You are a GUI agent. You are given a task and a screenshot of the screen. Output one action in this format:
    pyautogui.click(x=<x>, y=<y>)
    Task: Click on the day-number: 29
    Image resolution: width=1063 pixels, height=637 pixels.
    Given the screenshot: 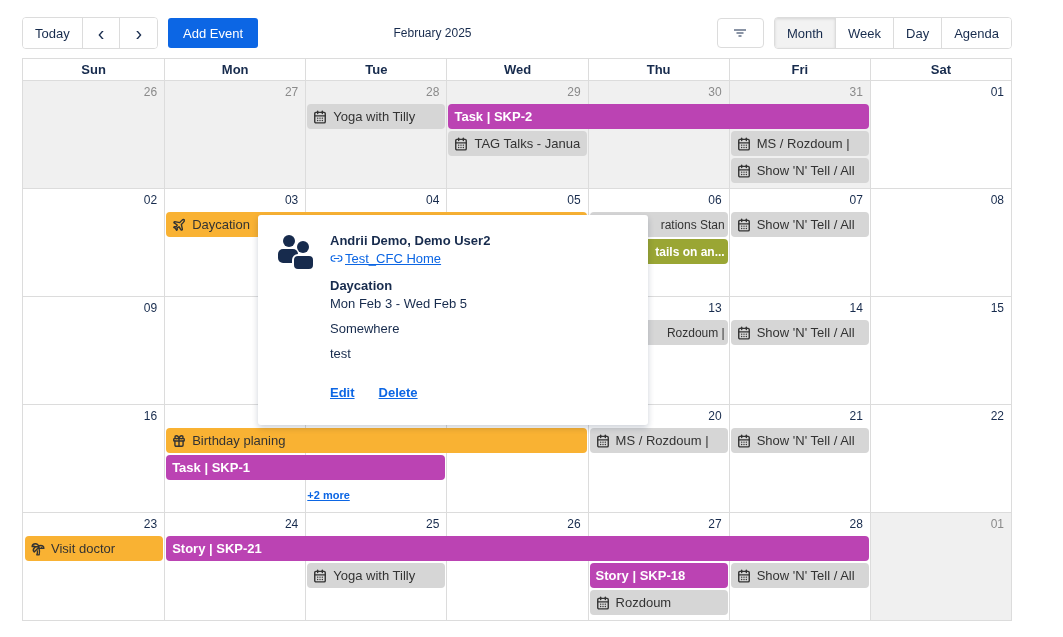 What is the action you would take?
    pyautogui.click(x=574, y=91)
    